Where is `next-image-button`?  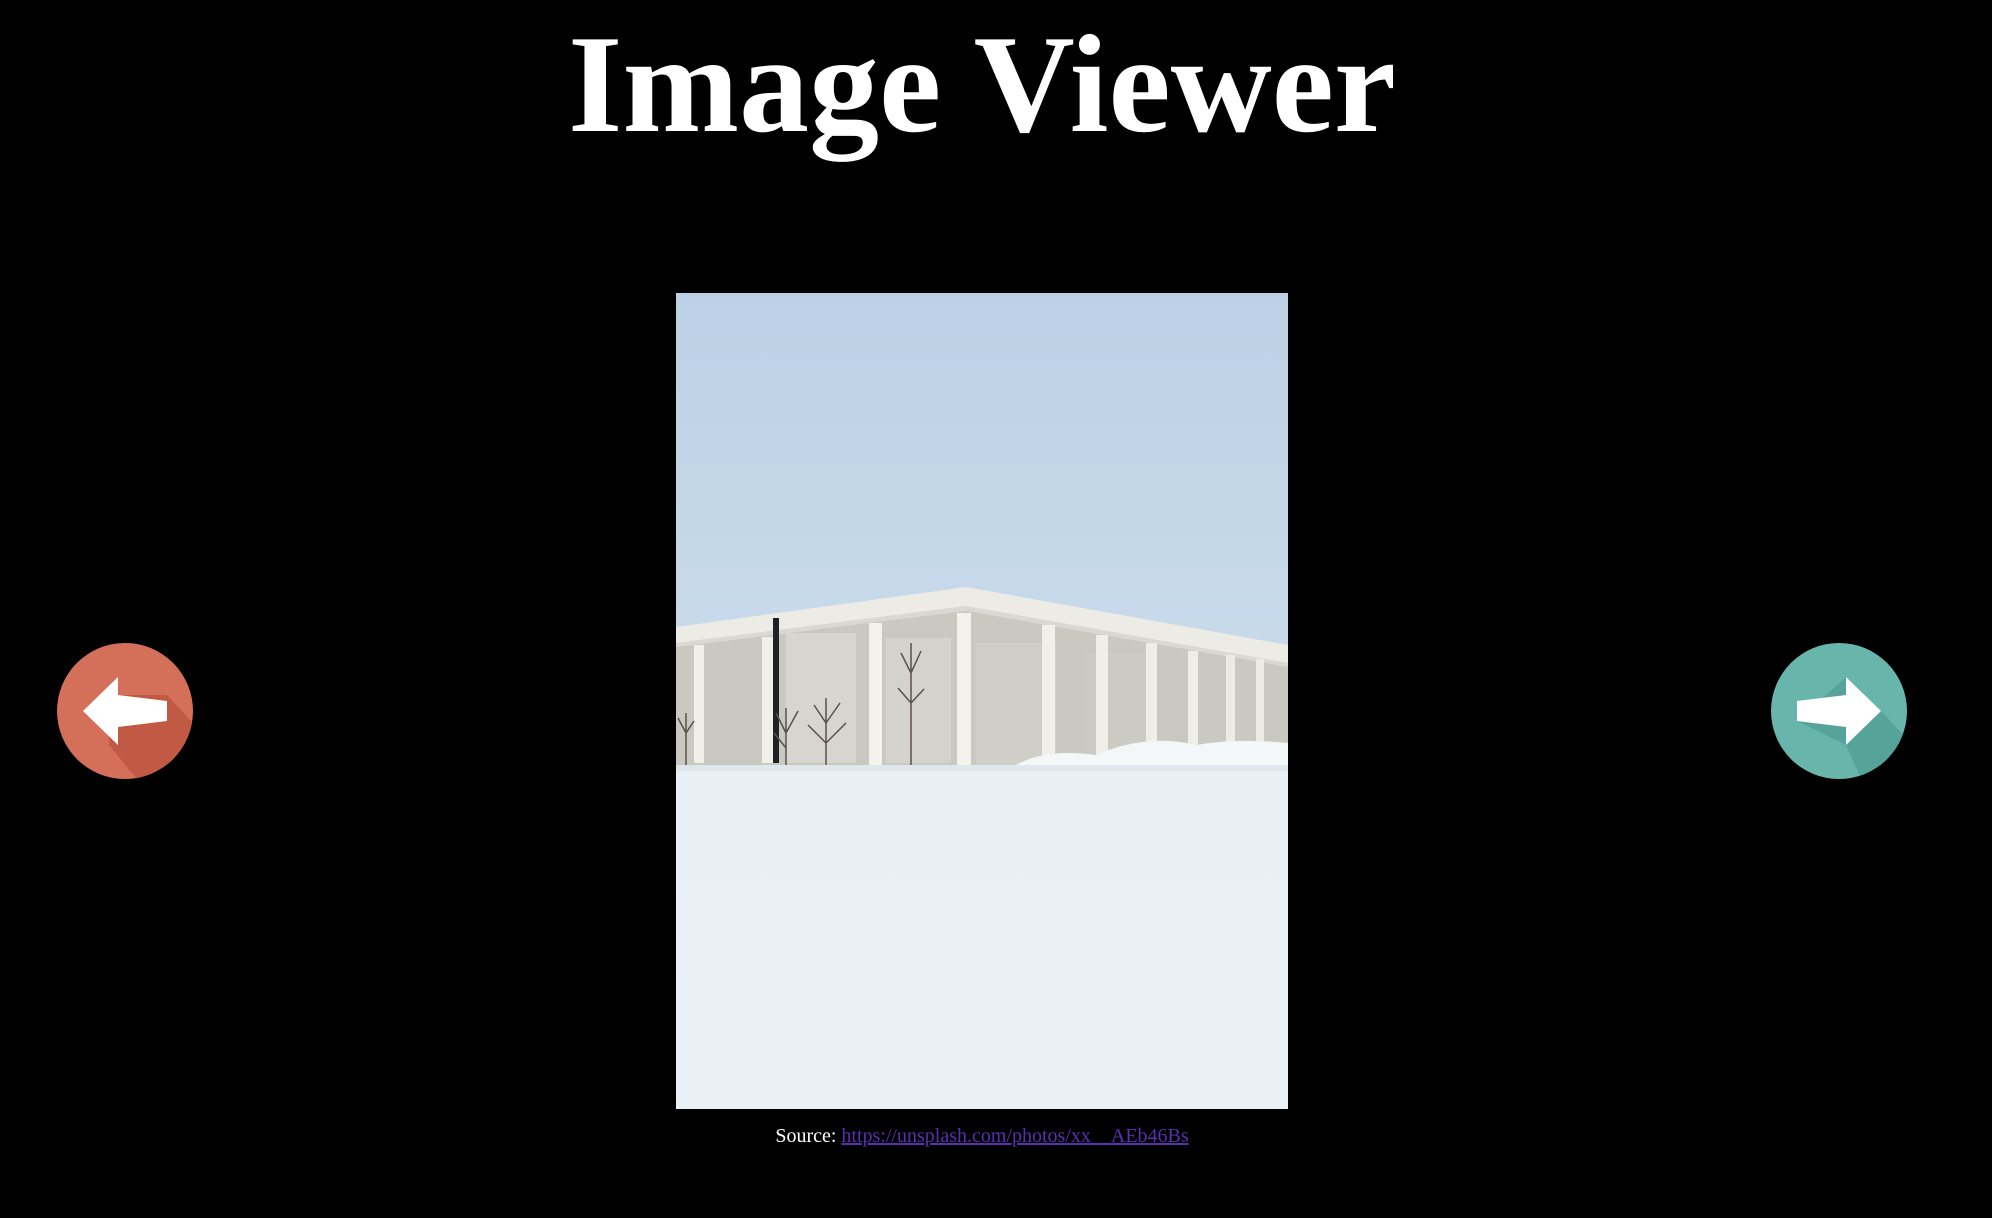 next-image-button is located at coordinates (1839, 711).